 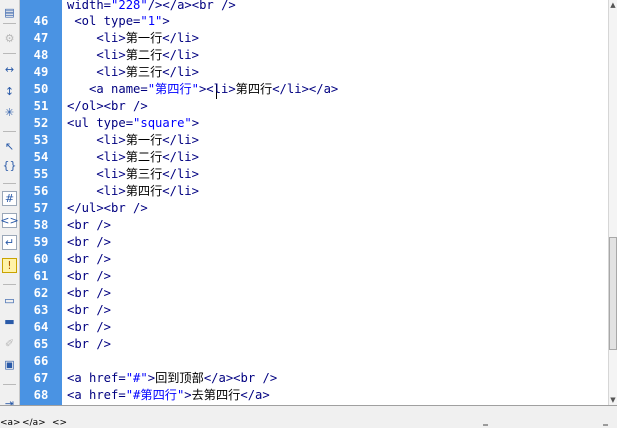 I want to click on tag-token: width=, so click(x=89, y=6).